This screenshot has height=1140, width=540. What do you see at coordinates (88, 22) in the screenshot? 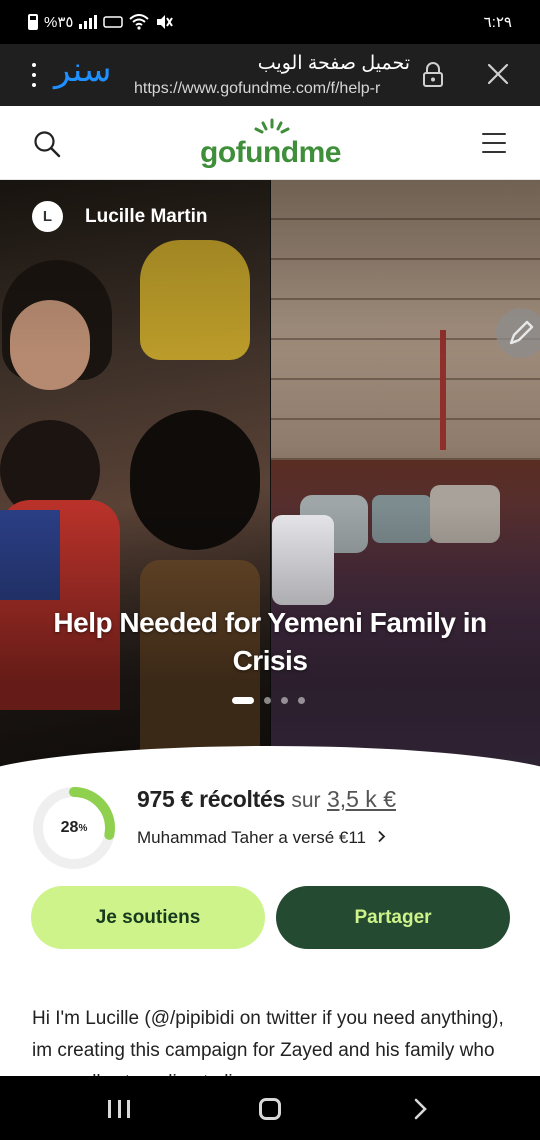
I see `signal-icon` at bounding box center [88, 22].